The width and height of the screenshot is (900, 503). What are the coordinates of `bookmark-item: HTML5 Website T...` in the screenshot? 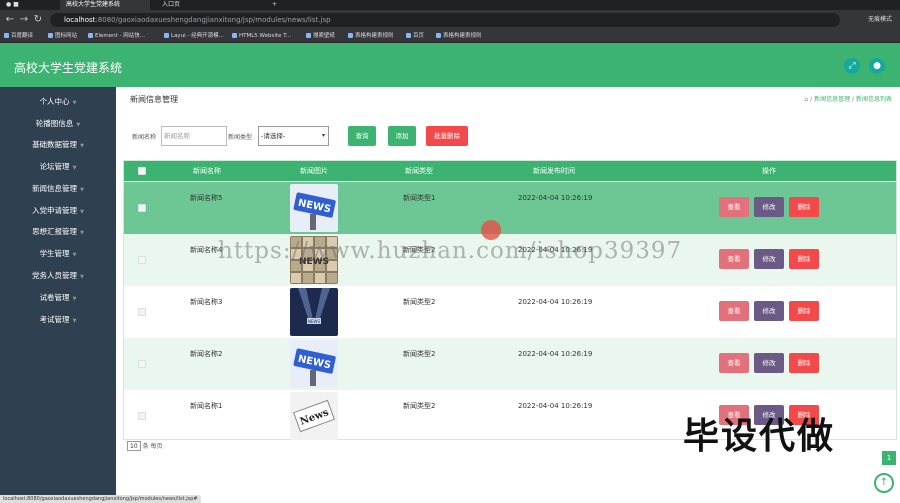 It's located at (261, 36).